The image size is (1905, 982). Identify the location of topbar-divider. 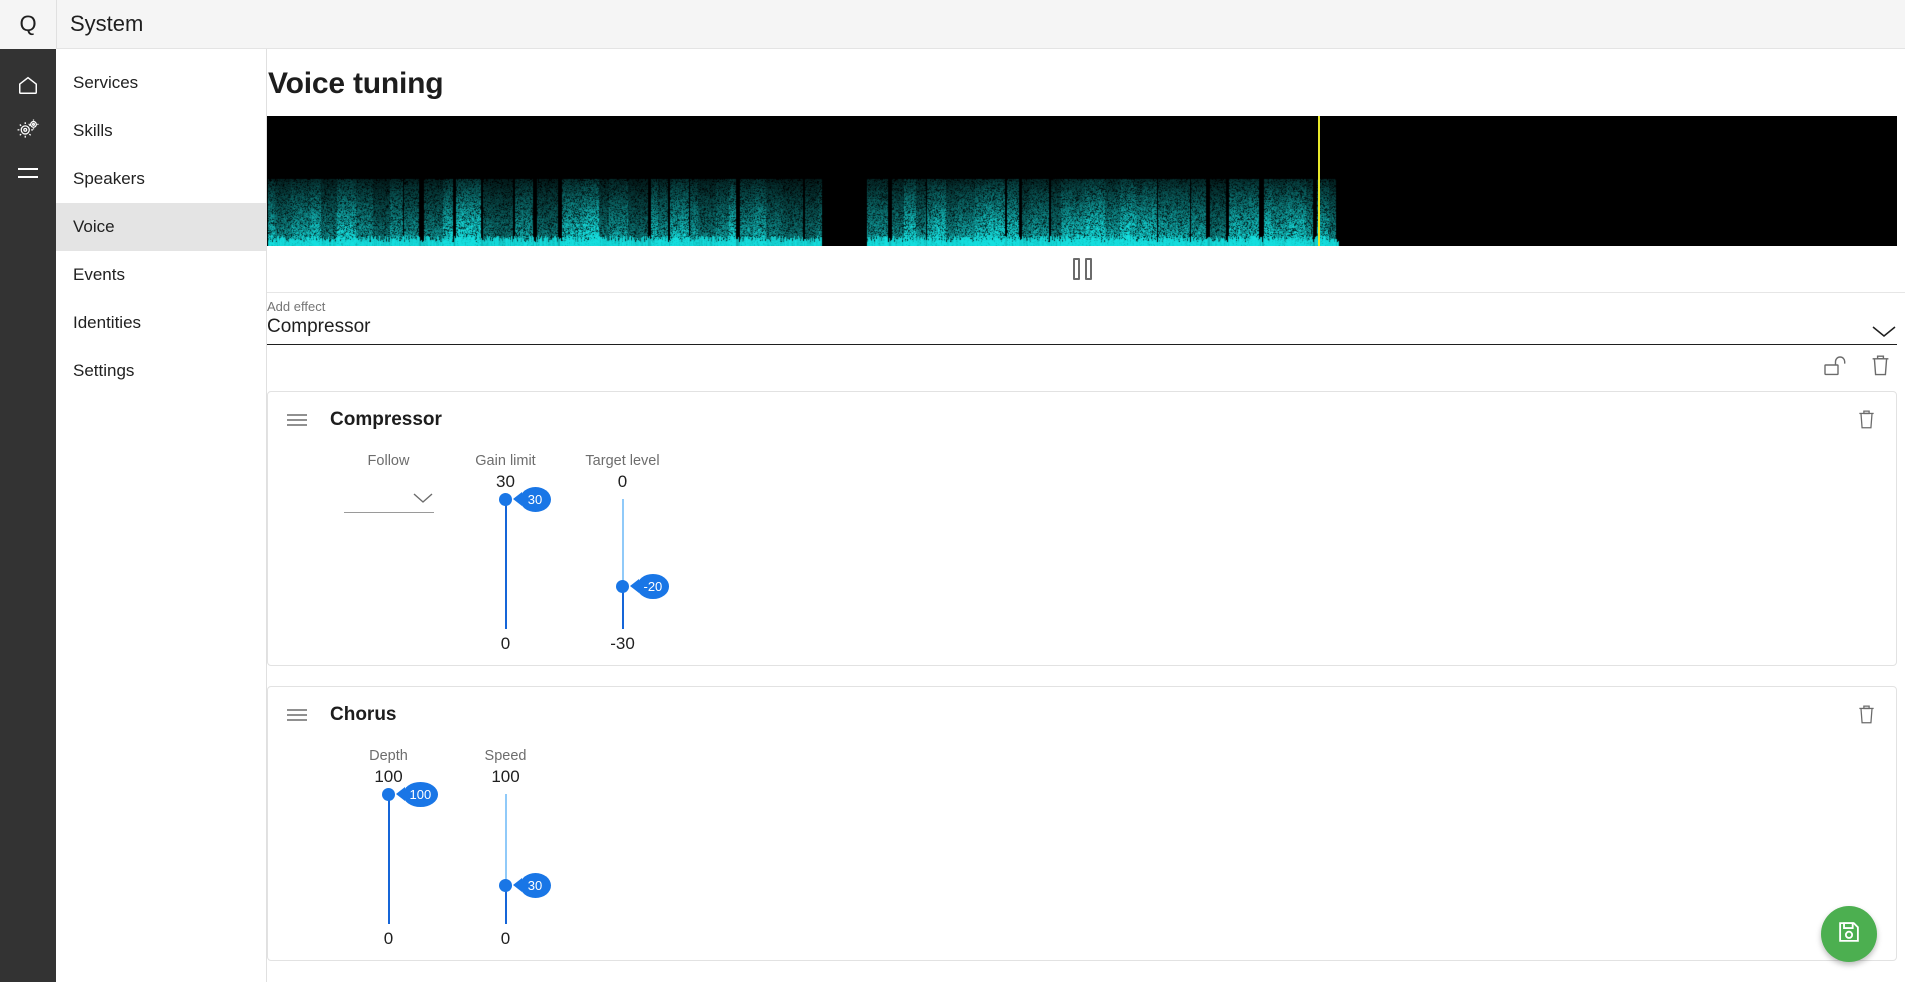
(56, 24).